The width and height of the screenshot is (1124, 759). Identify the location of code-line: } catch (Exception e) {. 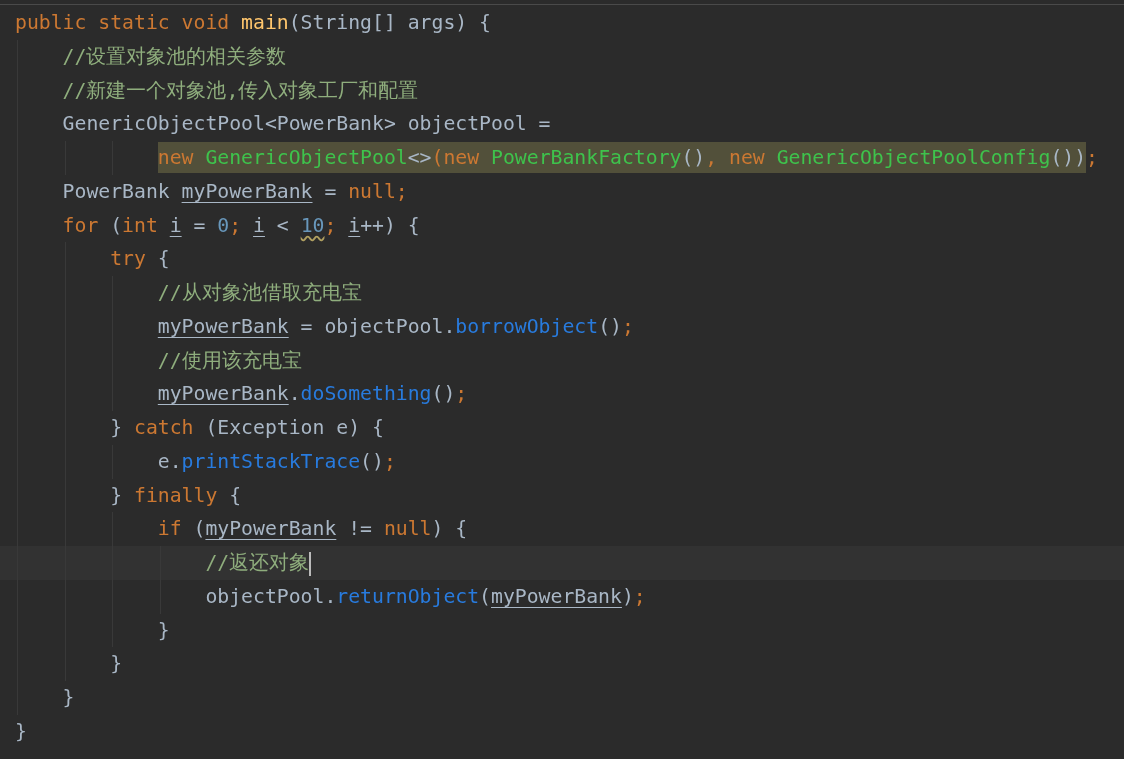
(247, 427).